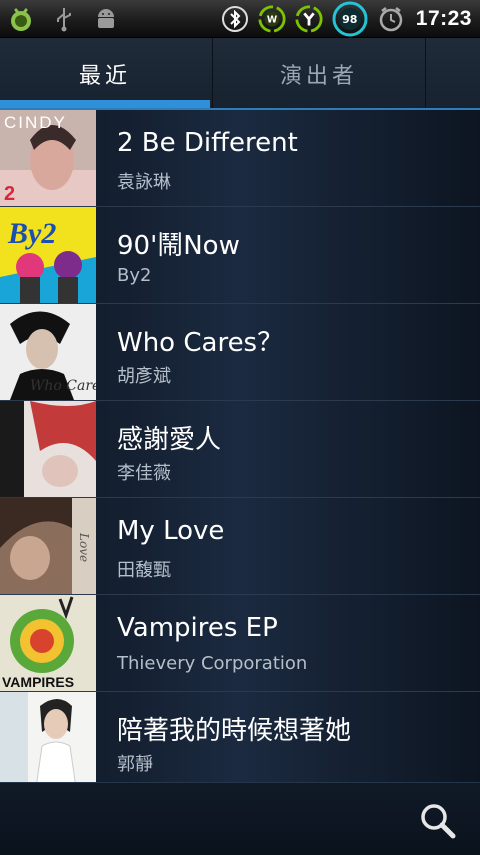 The image size is (480, 855). I want to click on app-icon, so click(22, 19).